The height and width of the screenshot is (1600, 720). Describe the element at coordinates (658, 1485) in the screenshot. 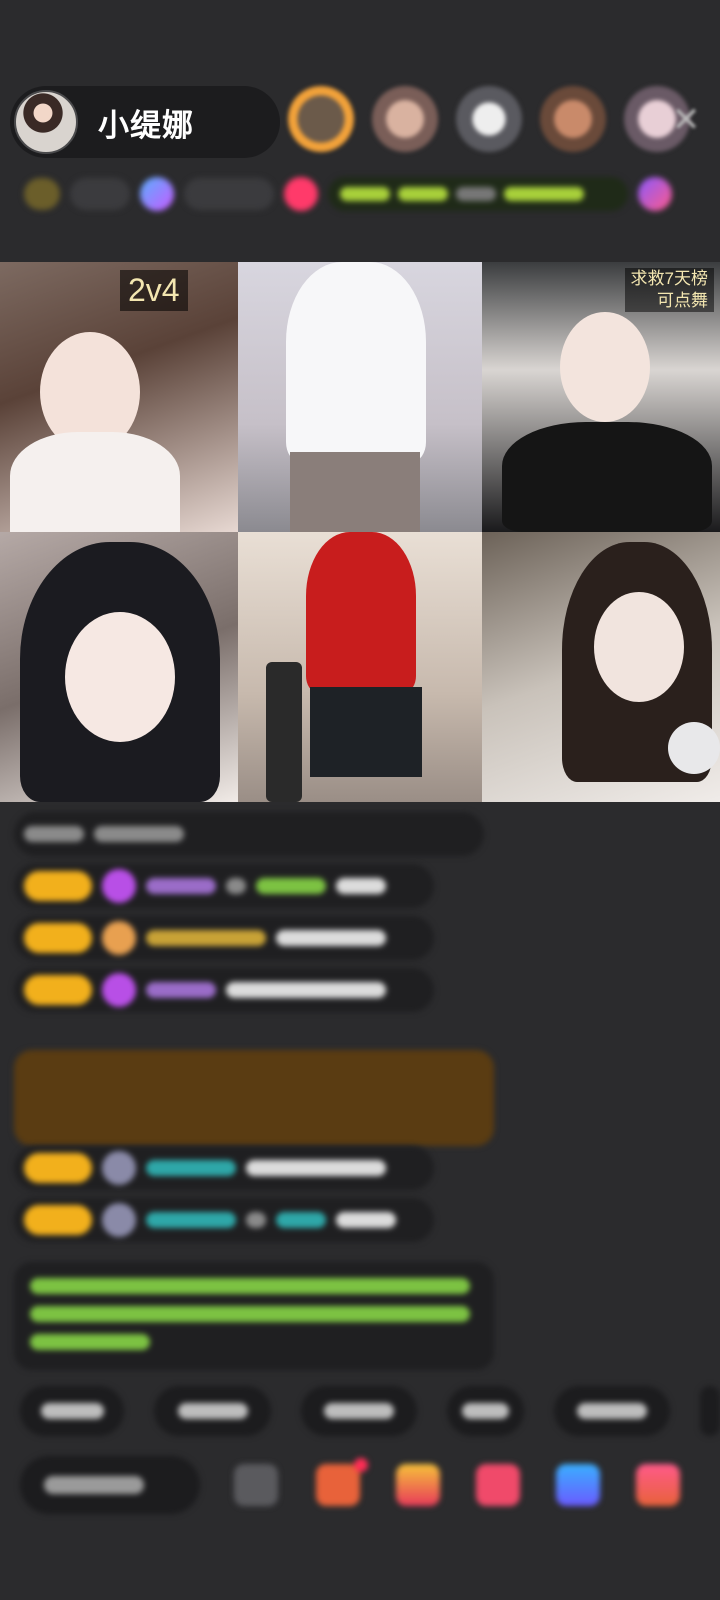

I see `fan-club-icon` at that location.